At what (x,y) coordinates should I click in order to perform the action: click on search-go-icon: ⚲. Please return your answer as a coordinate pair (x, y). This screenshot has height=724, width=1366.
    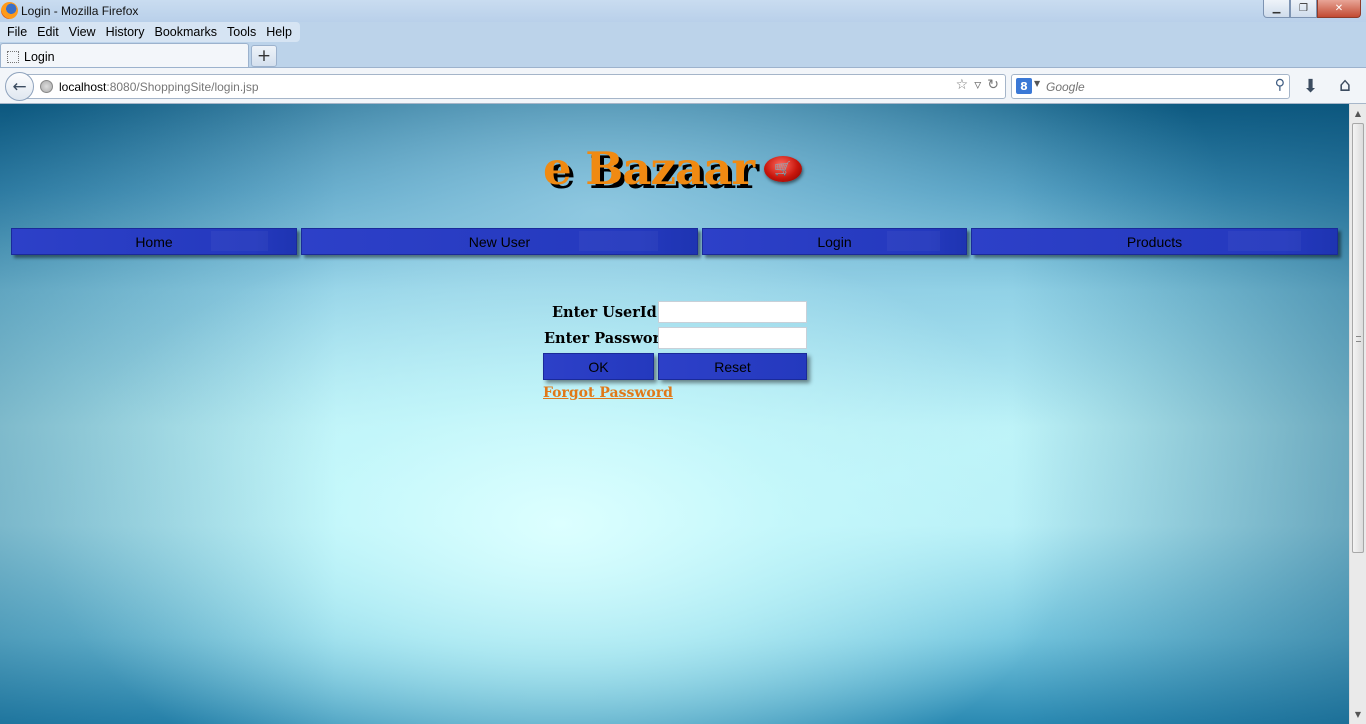
    Looking at the image, I should click on (1280, 85).